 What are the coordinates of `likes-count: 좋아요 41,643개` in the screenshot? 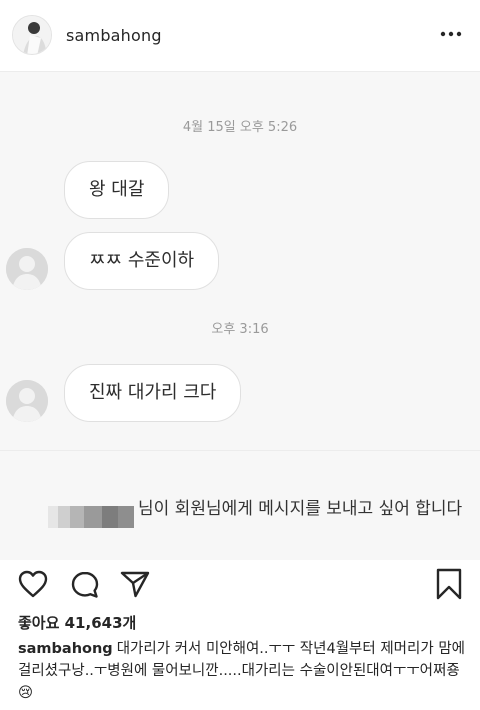 It's located at (77, 622).